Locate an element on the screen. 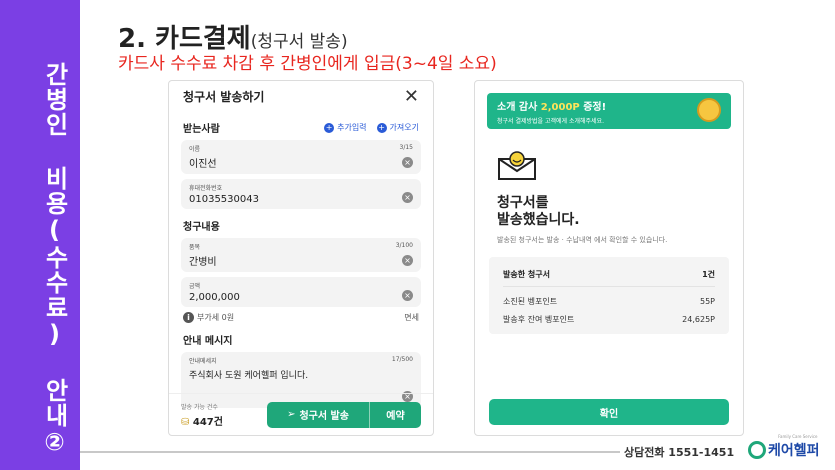 This screenshot has height=470, width=835. direct-input-label: 추가입력 is located at coordinates (352, 127).